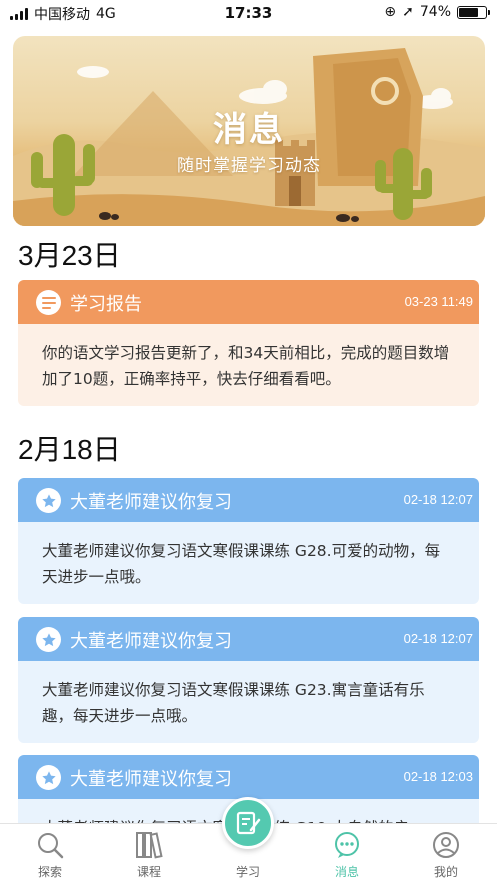 The height and width of the screenshot is (883, 497). Describe the element at coordinates (248, 563) in the screenshot. I see `message-body: 大董老师建议你复习语文寒假课课练 G28.可爱的动物，每天进步一点哦。` at that location.